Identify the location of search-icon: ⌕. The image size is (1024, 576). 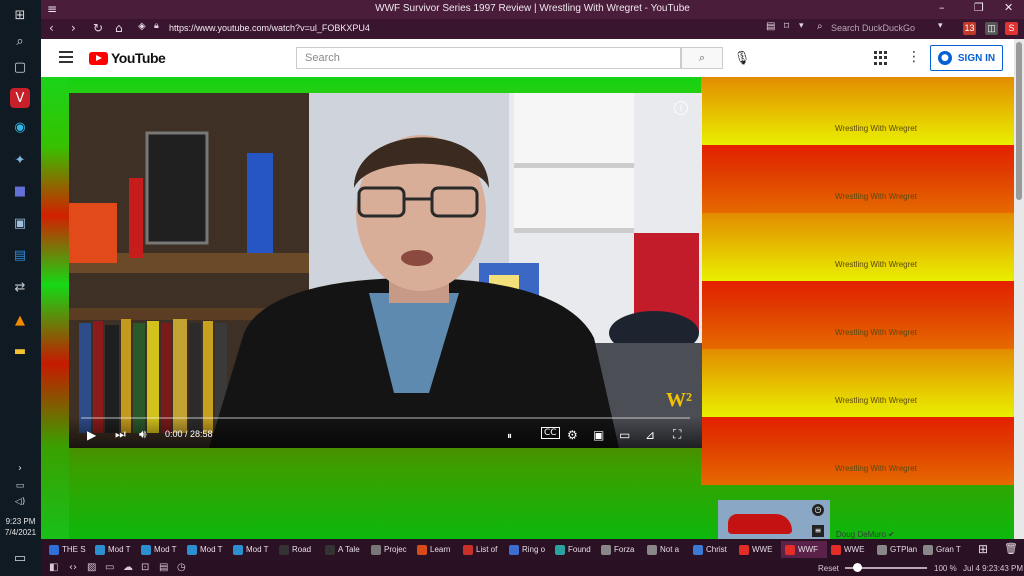
(20, 41).